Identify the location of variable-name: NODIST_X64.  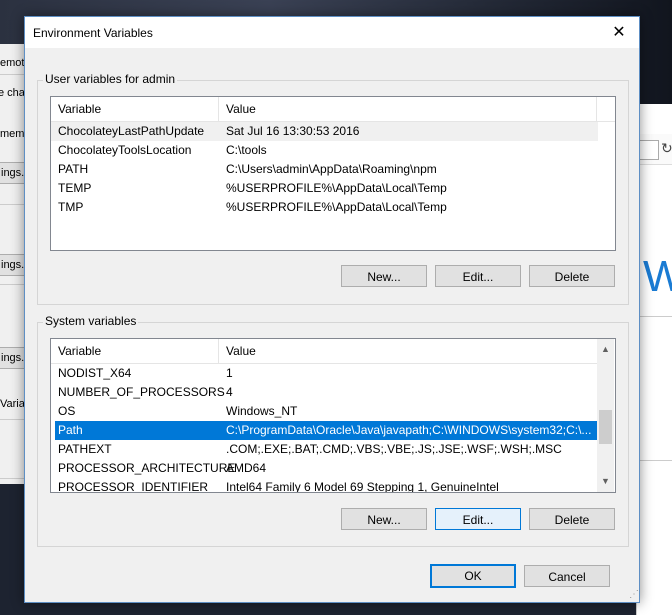
(95, 373).